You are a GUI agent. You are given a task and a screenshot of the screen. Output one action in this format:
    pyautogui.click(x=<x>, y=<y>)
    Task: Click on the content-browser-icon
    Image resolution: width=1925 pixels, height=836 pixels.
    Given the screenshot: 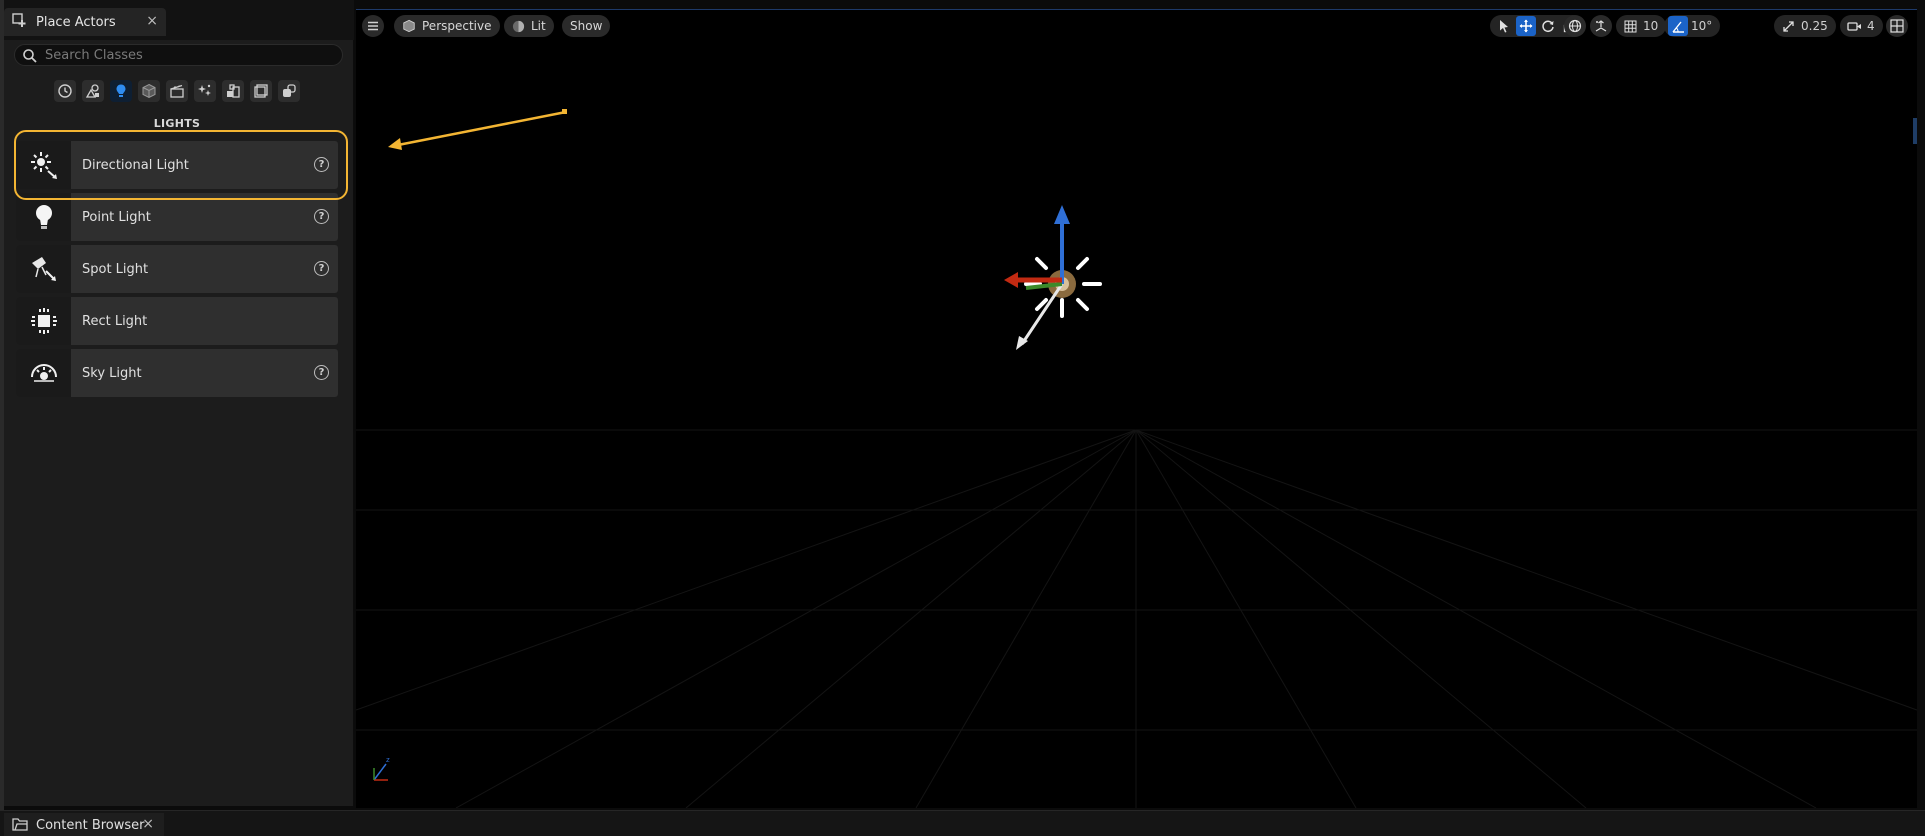 What is the action you would take?
    pyautogui.click(x=20, y=825)
    